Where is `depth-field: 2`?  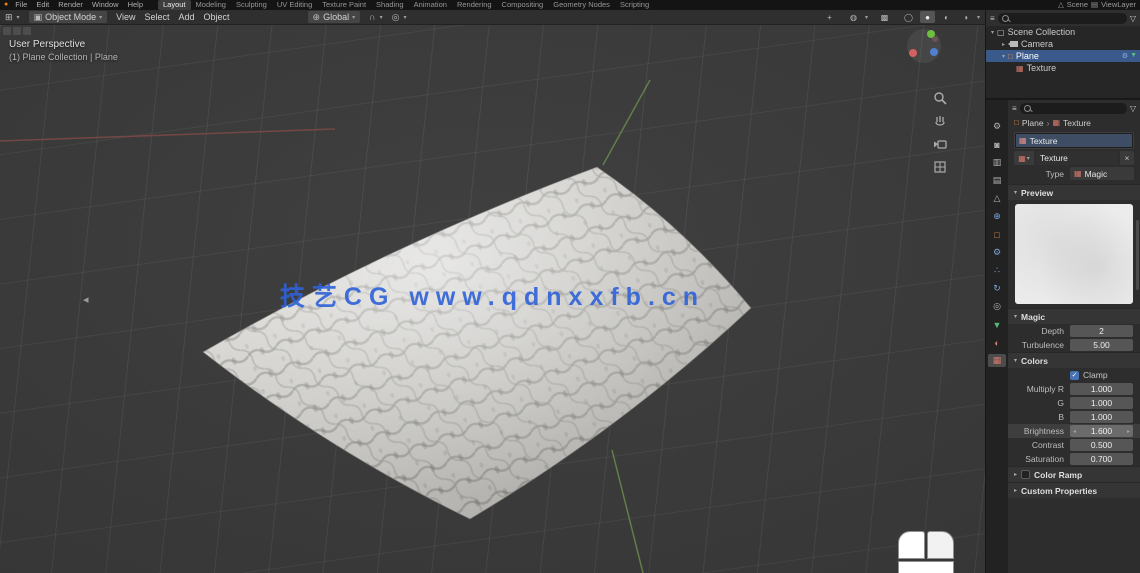 depth-field: 2 is located at coordinates (1101, 331).